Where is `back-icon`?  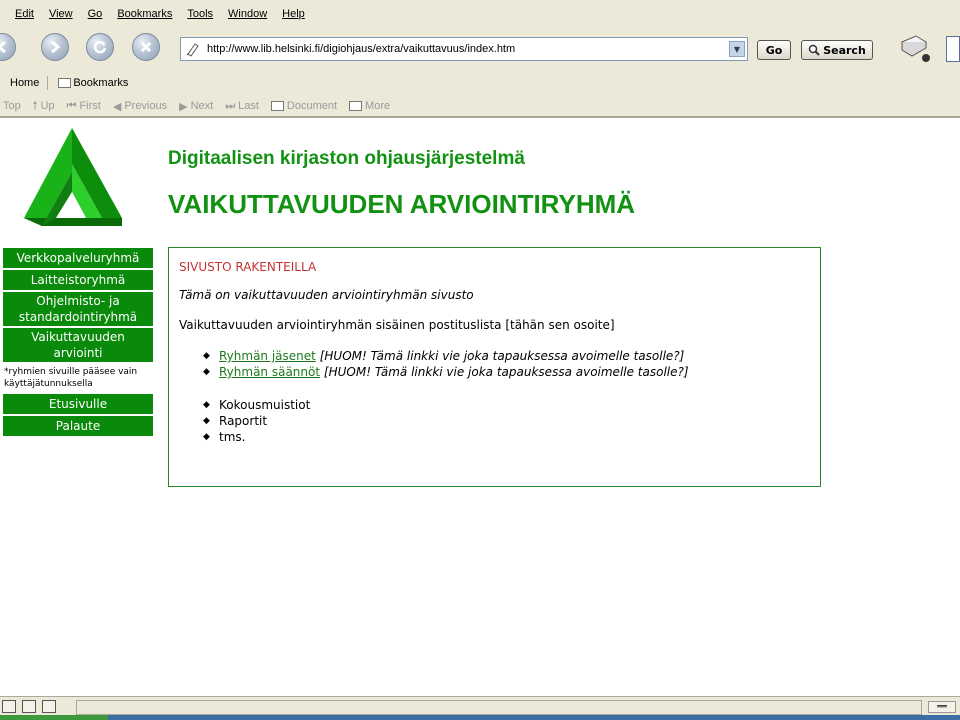
back-icon is located at coordinates (3, 47).